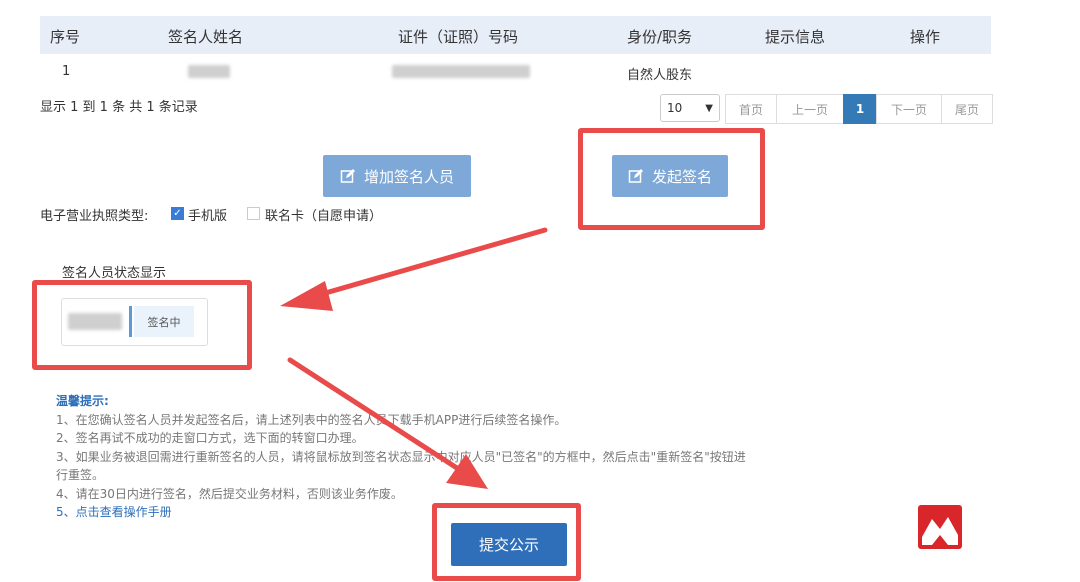  I want to click on mountain-logo, so click(940, 527).